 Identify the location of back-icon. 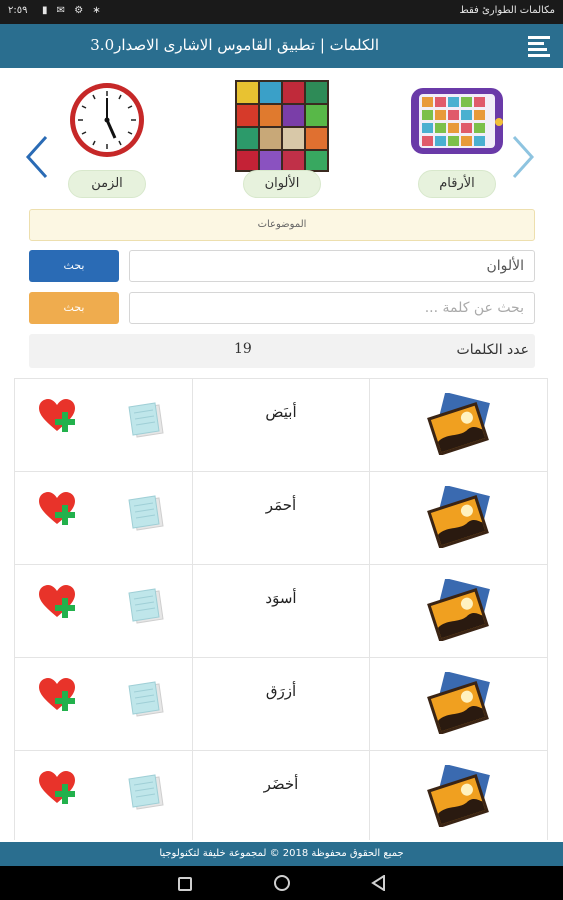
(379, 883).